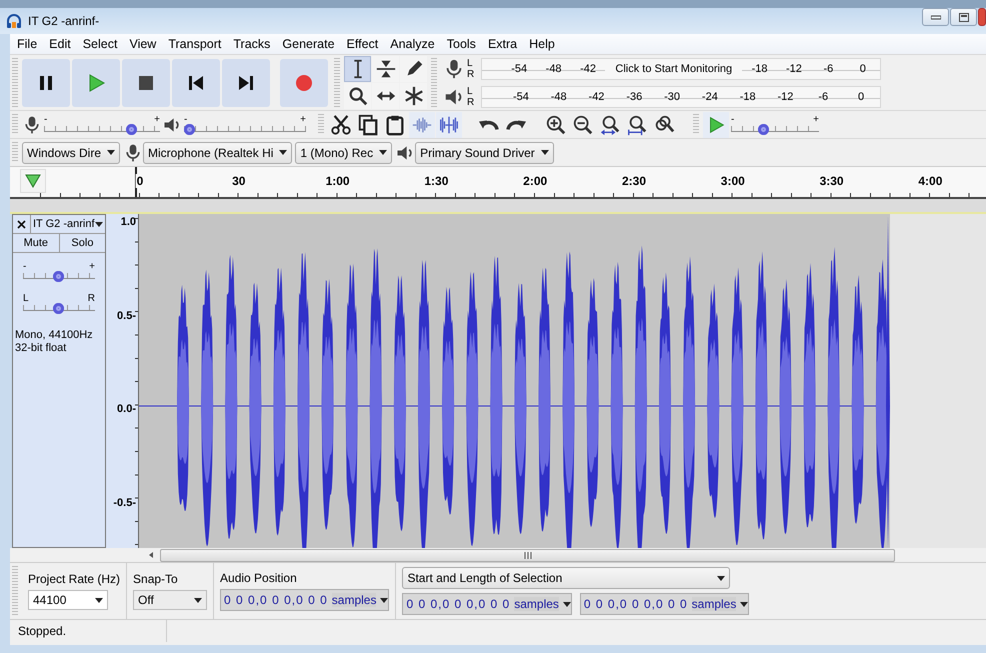  Describe the element at coordinates (343, 153) in the screenshot. I see `recording-channels-dropdown: 1 (Mono) Rec` at that location.